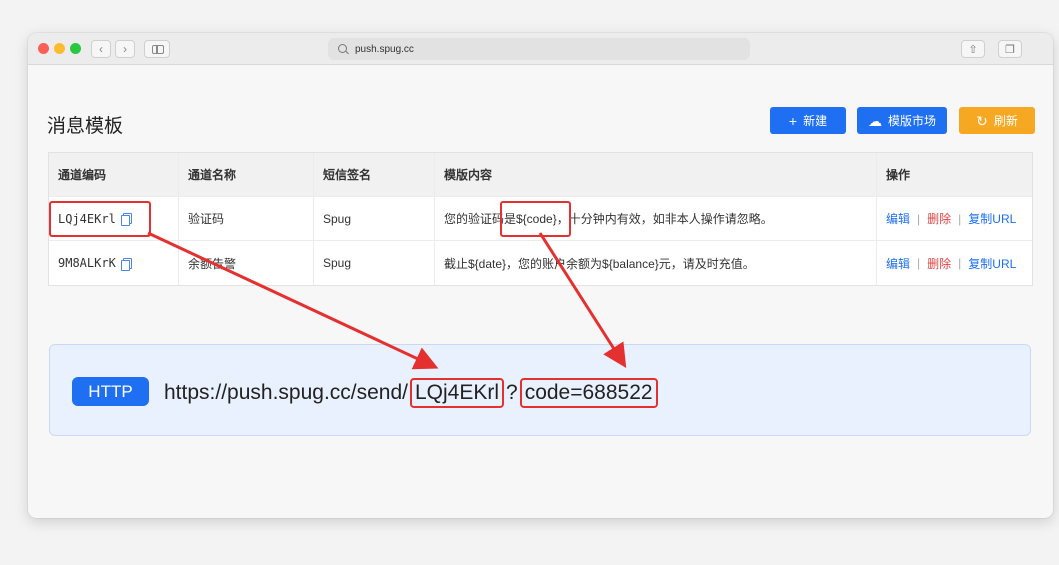 Image resolution: width=1059 pixels, height=565 pixels. Describe the element at coordinates (286, 392) in the screenshot. I see `http-base-url: https://push.spug.cc/send/` at that location.